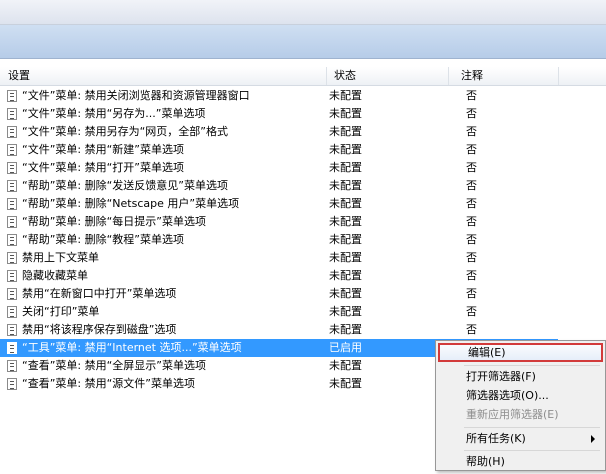 This screenshot has height=474, width=606. I want to click on table-row: “文件”菜单: 禁用关闭浏览器和资源管理器窗口 未配置 否, so click(279, 96).